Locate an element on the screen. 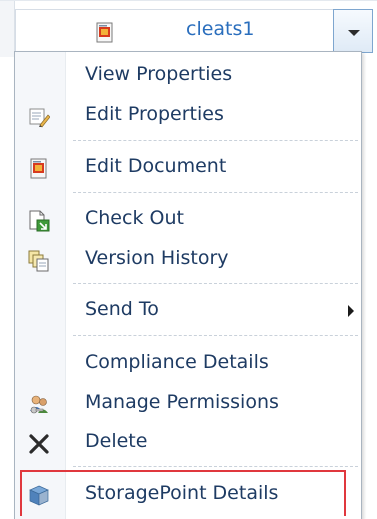 This screenshot has height=519, width=377. menu-item-edit-properties: Edit Properties is located at coordinates (188, 116).